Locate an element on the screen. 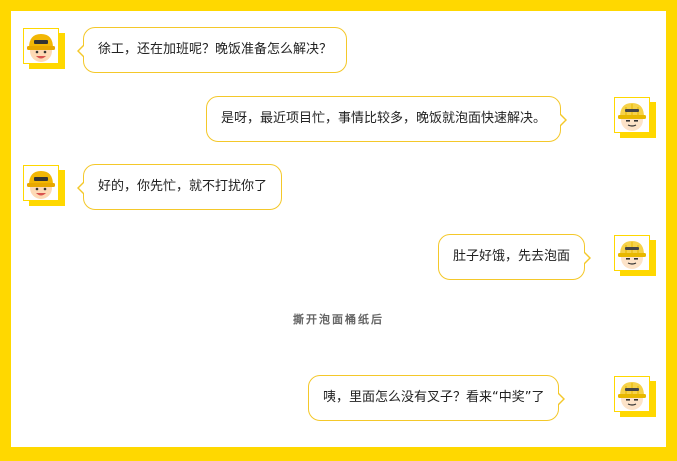  message-bubble: 好的，你先忙，就不打扰你了 is located at coordinates (179, 187).